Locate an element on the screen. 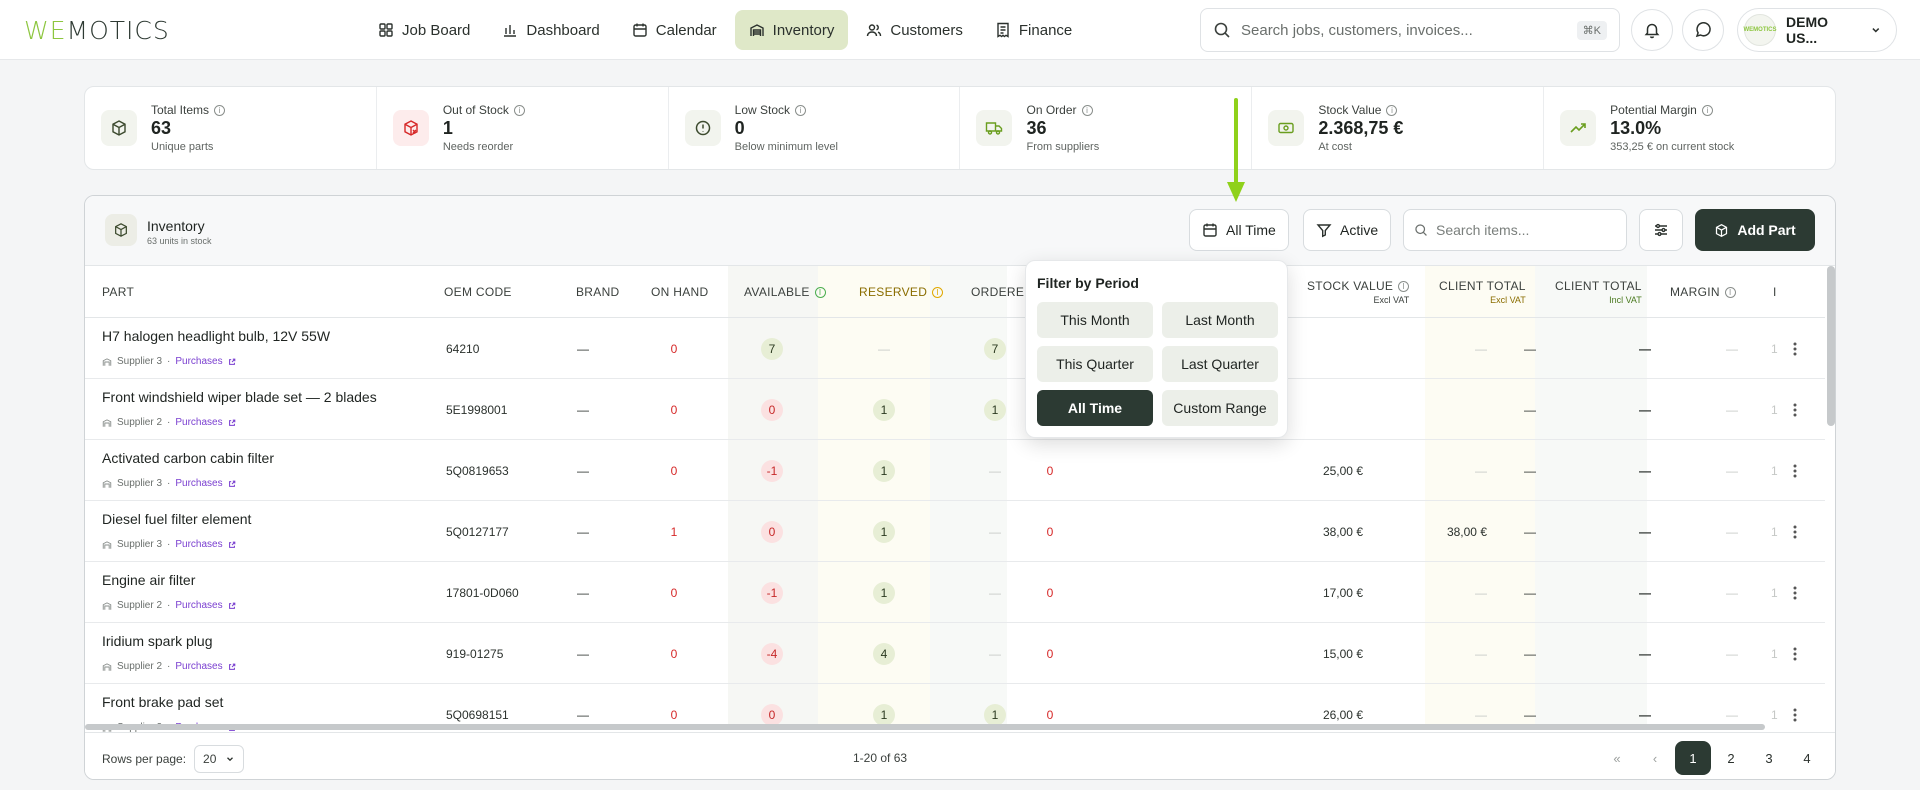 This screenshot has width=1920, height=790. nav-calendar: Calendar is located at coordinates (674, 30).